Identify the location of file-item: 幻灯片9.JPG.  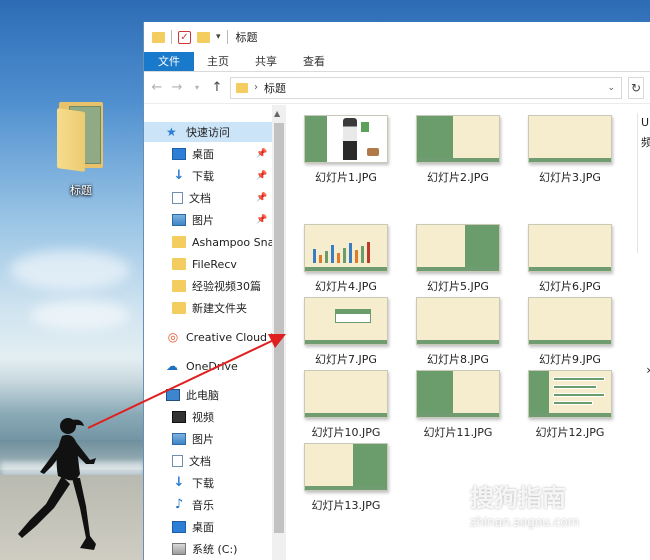
(570, 332).